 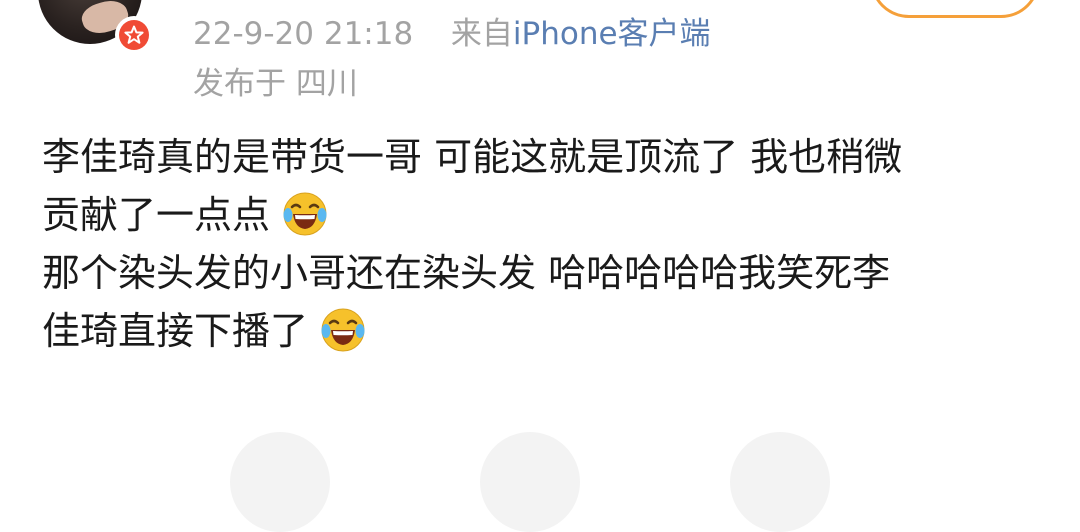 I want to click on post-text: 李佳琦真的是带货一哥 可能这就是顶流了 我也稍微, so click(x=472, y=157).